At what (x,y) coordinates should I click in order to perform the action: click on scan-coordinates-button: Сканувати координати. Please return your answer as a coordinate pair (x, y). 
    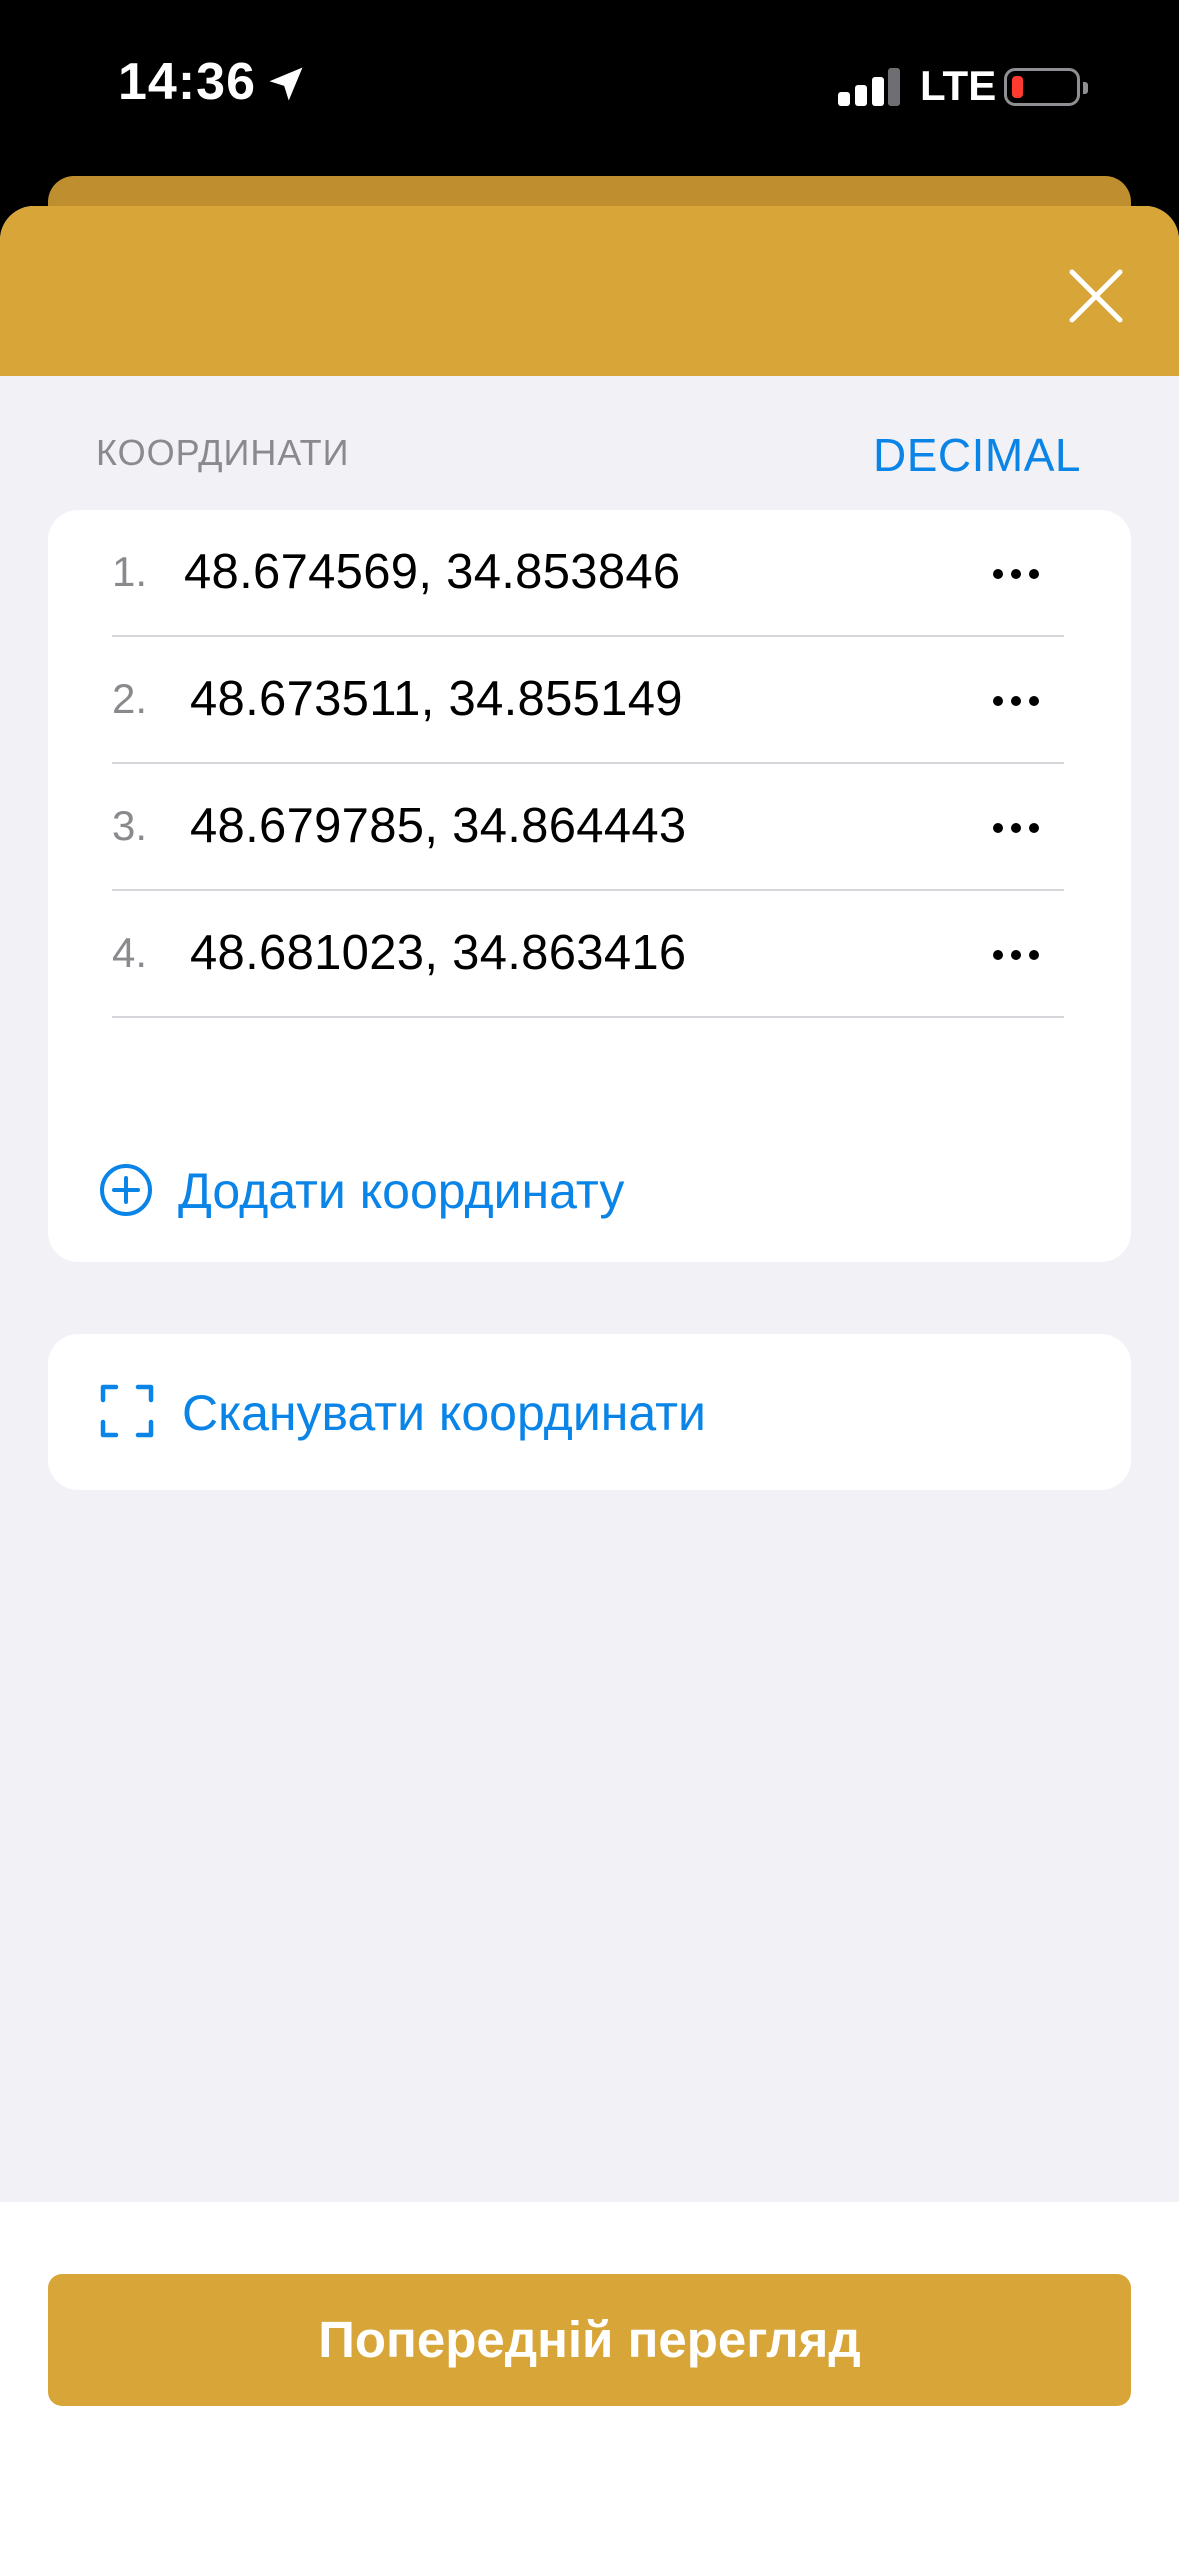
    Looking at the image, I should click on (589, 1412).